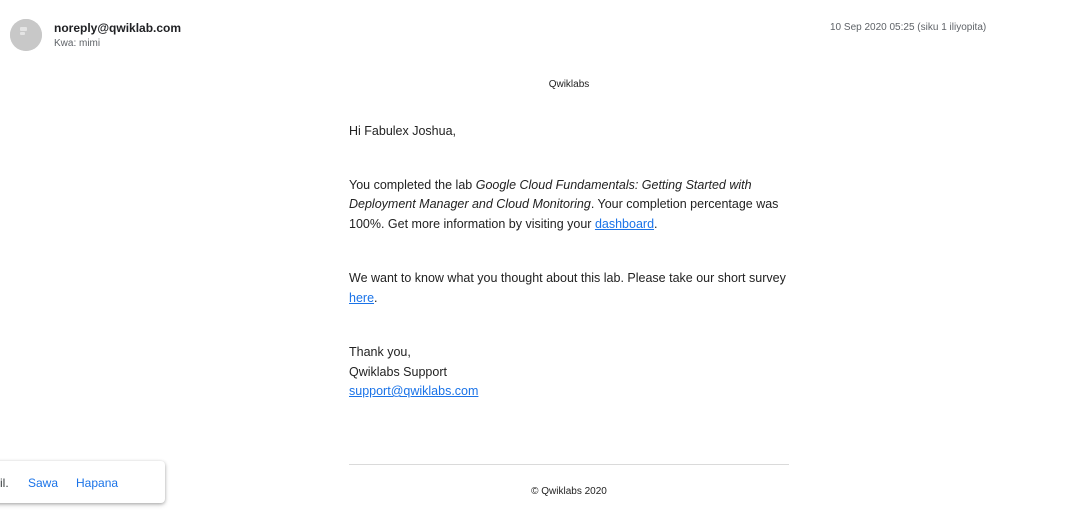 Image resolution: width=1087 pixels, height=524 pixels. What do you see at coordinates (97, 483) in the screenshot?
I see `decline-button: Hapana` at bounding box center [97, 483].